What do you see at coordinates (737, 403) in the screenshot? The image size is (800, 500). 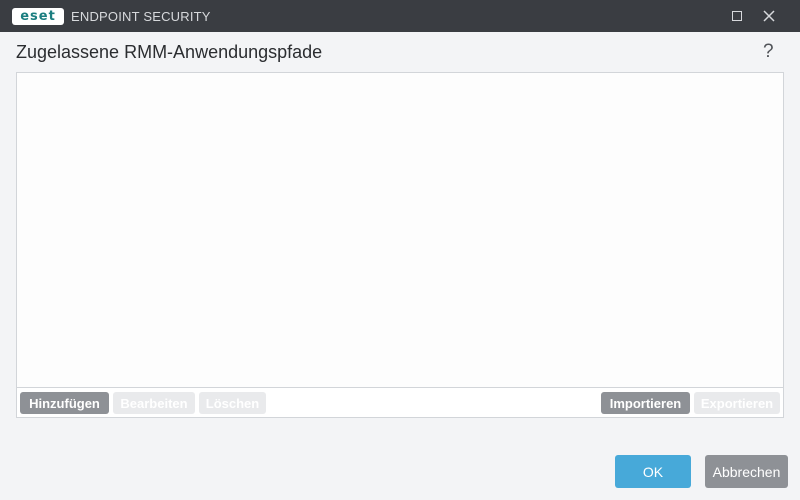 I see `export-button: Exportieren` at bounding box center [737, 403].